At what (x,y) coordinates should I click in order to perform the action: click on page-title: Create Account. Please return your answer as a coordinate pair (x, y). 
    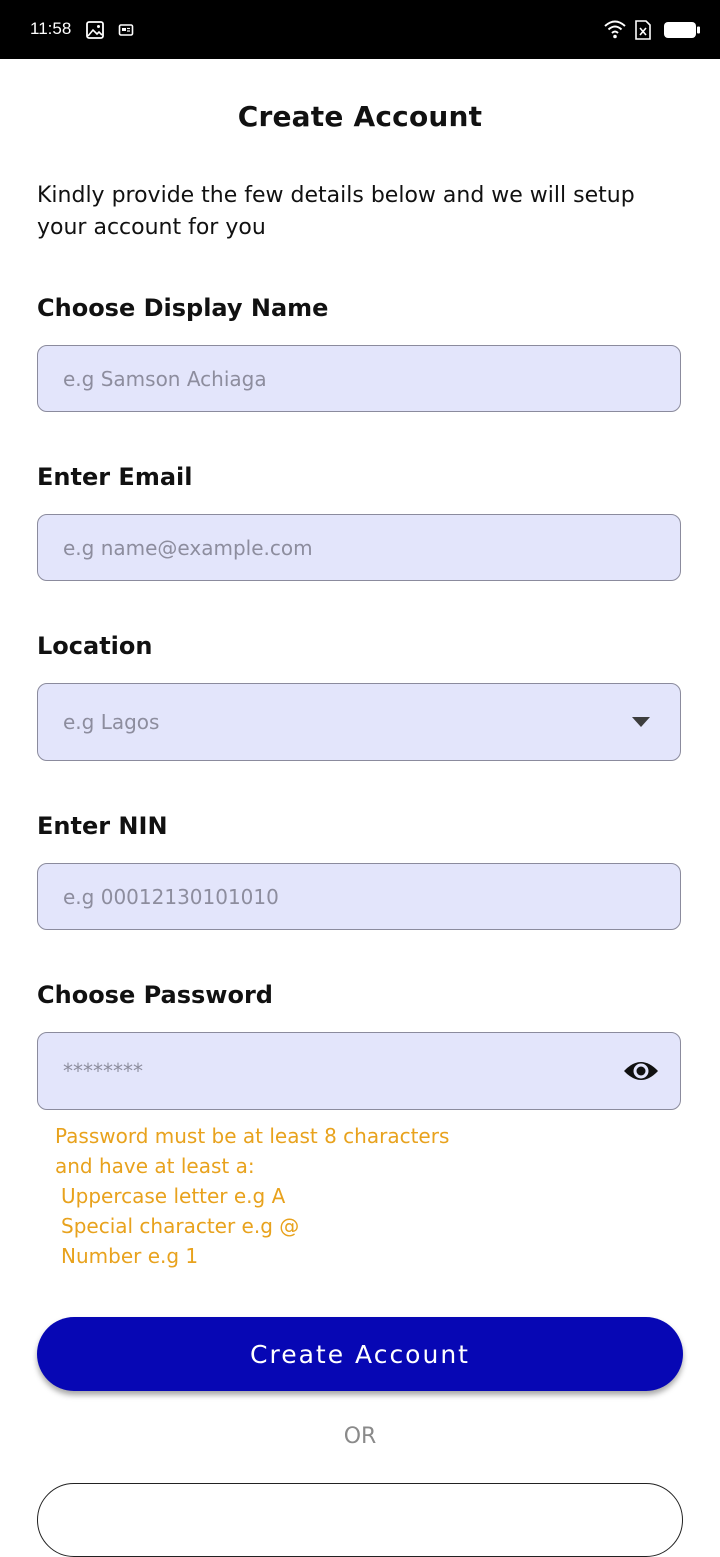
    Looking at the image, I should click on (360, 116).